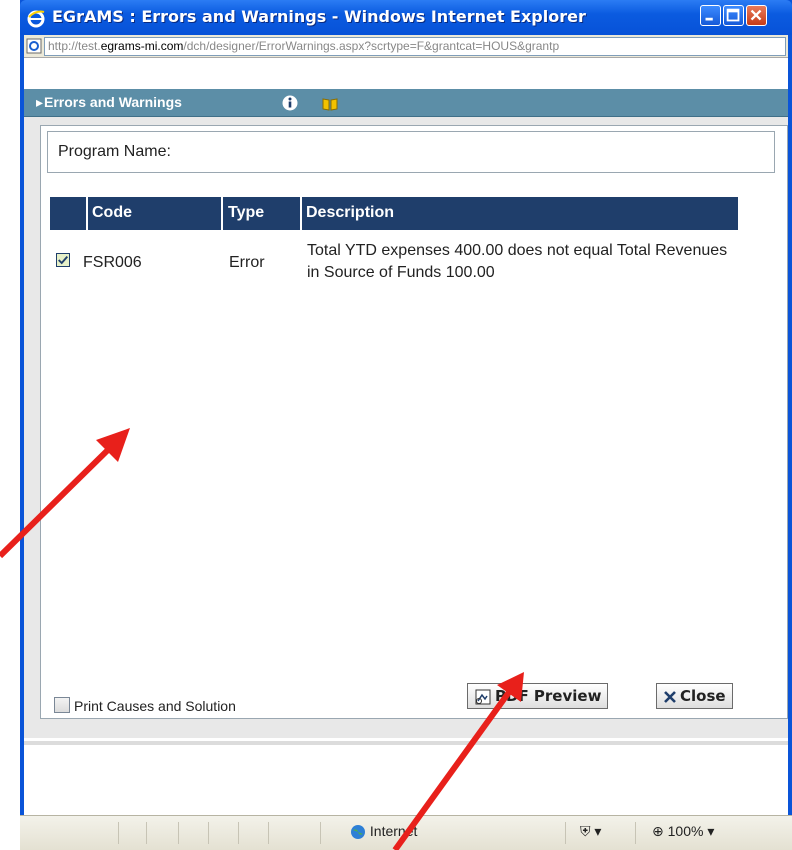 This screenshot has width=792, height=850. I want to click on close-window-button, so click(756, 15).